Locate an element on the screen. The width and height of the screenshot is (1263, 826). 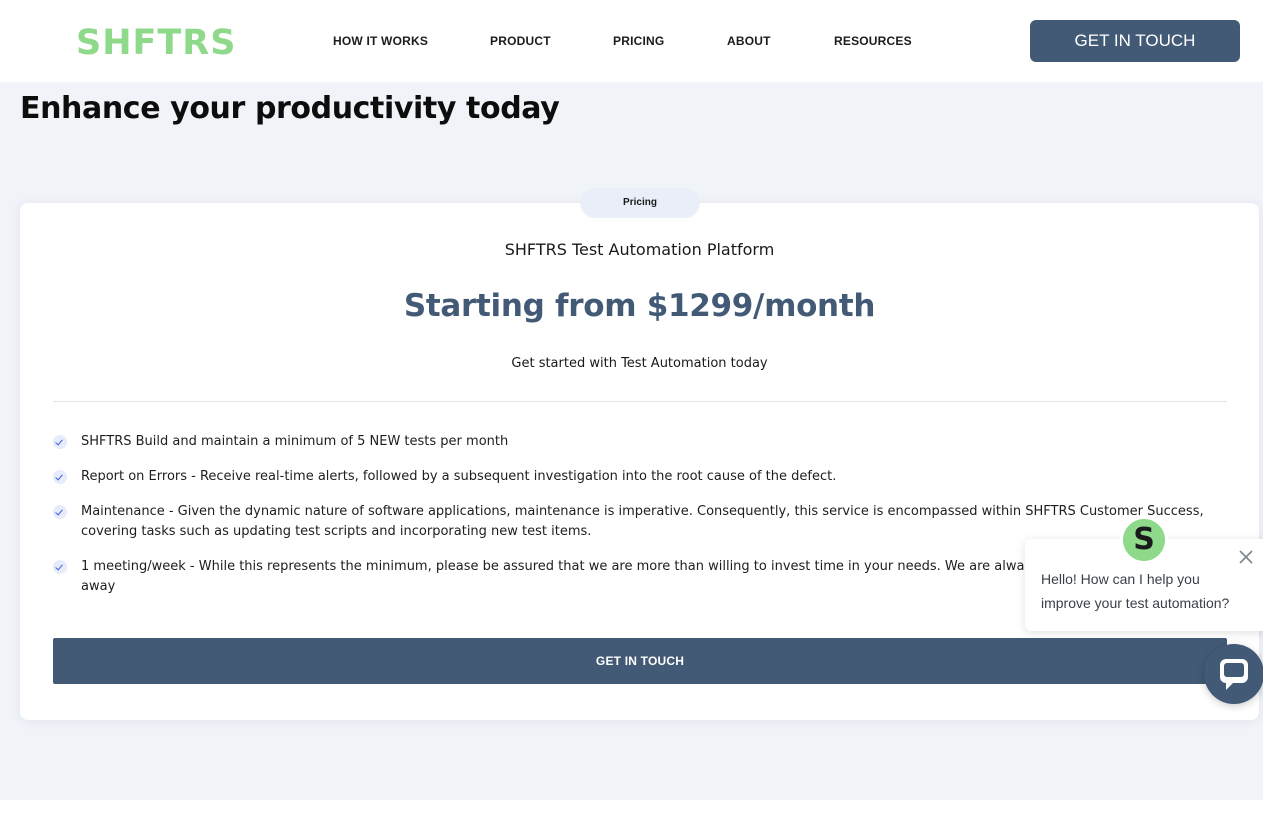
header-get-in-touch-button: GET IN TOUCH is located at coordinates (1135, 41).